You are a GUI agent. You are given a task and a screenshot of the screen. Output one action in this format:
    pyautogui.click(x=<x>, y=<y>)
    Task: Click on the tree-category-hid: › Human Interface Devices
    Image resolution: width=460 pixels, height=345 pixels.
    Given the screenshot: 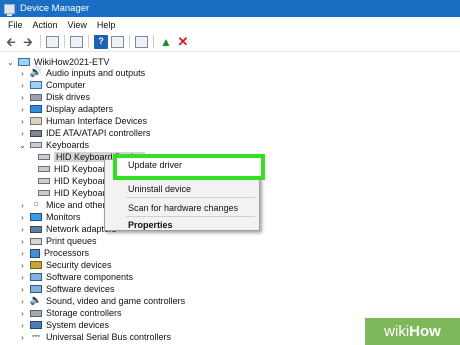 What is the action you would take?
    pyautogui.click(x=82, y=121)
    